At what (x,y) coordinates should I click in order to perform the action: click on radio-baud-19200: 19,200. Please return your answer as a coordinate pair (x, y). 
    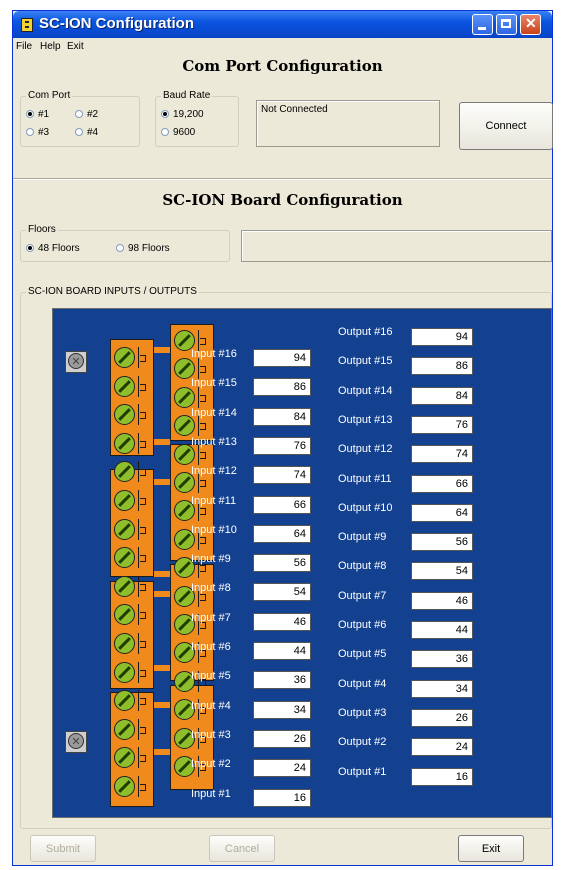
    Looking at the image, I should click on (182, 114).